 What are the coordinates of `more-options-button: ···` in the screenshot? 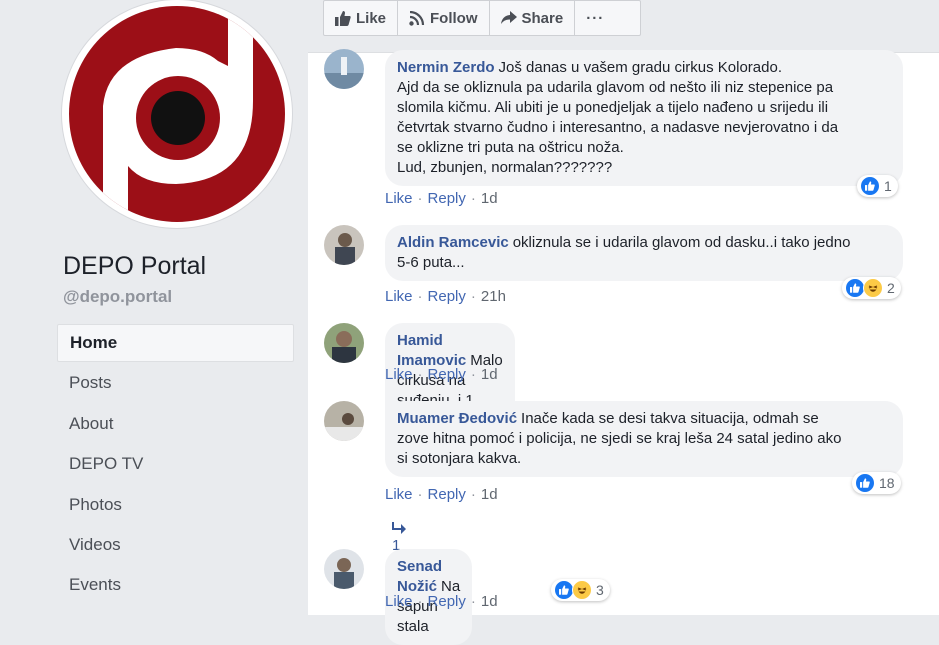 It's located at (595, 18).